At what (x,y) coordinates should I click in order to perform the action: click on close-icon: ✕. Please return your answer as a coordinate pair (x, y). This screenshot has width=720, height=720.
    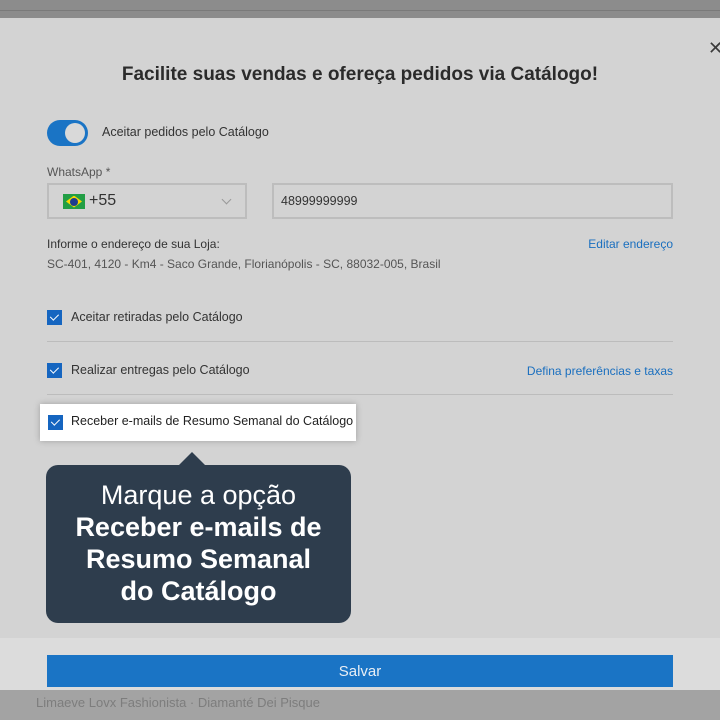
    Looking at the image, I should click on (714, 48).